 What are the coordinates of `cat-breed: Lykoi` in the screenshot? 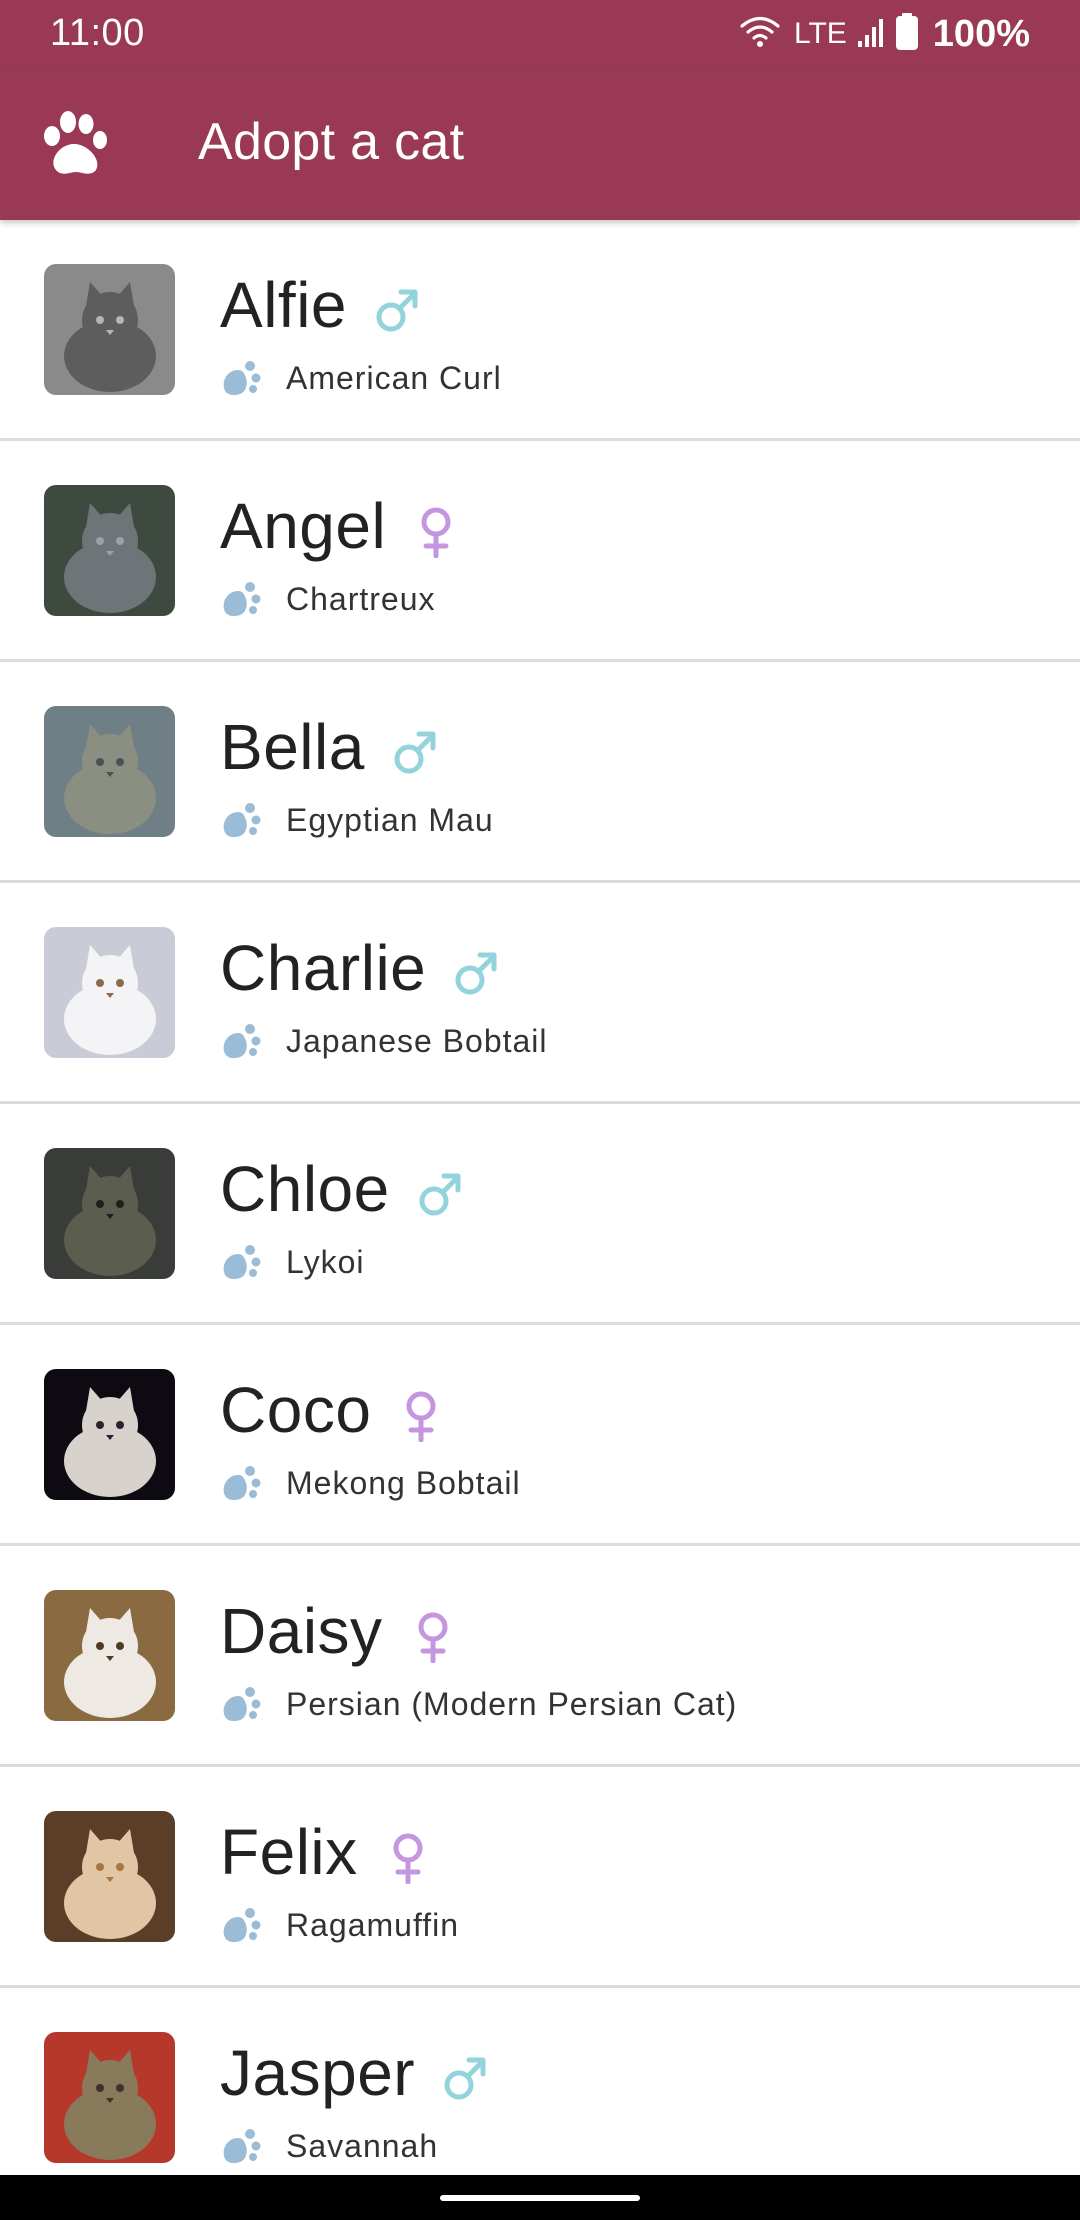 It's located at (325, 1261).